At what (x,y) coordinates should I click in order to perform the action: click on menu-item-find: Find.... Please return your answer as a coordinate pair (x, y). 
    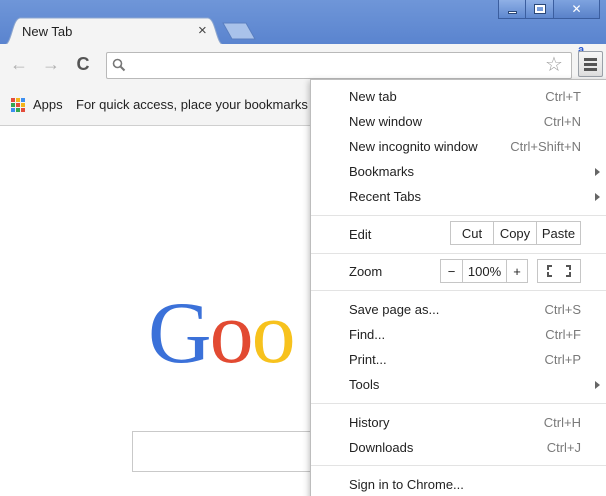
    Looking at the image, I should click on (367, 334).